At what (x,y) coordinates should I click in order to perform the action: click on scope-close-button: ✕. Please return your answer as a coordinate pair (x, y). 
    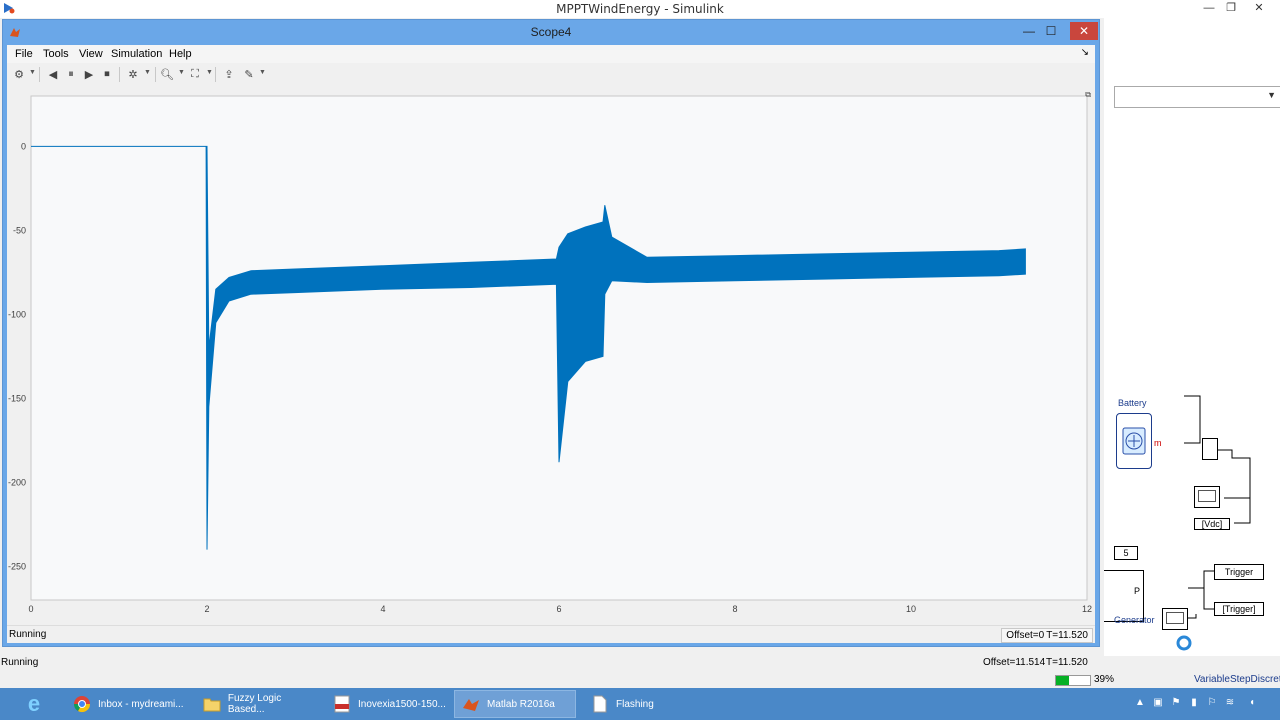
    Looking at the image, I should click on (1084, 31).